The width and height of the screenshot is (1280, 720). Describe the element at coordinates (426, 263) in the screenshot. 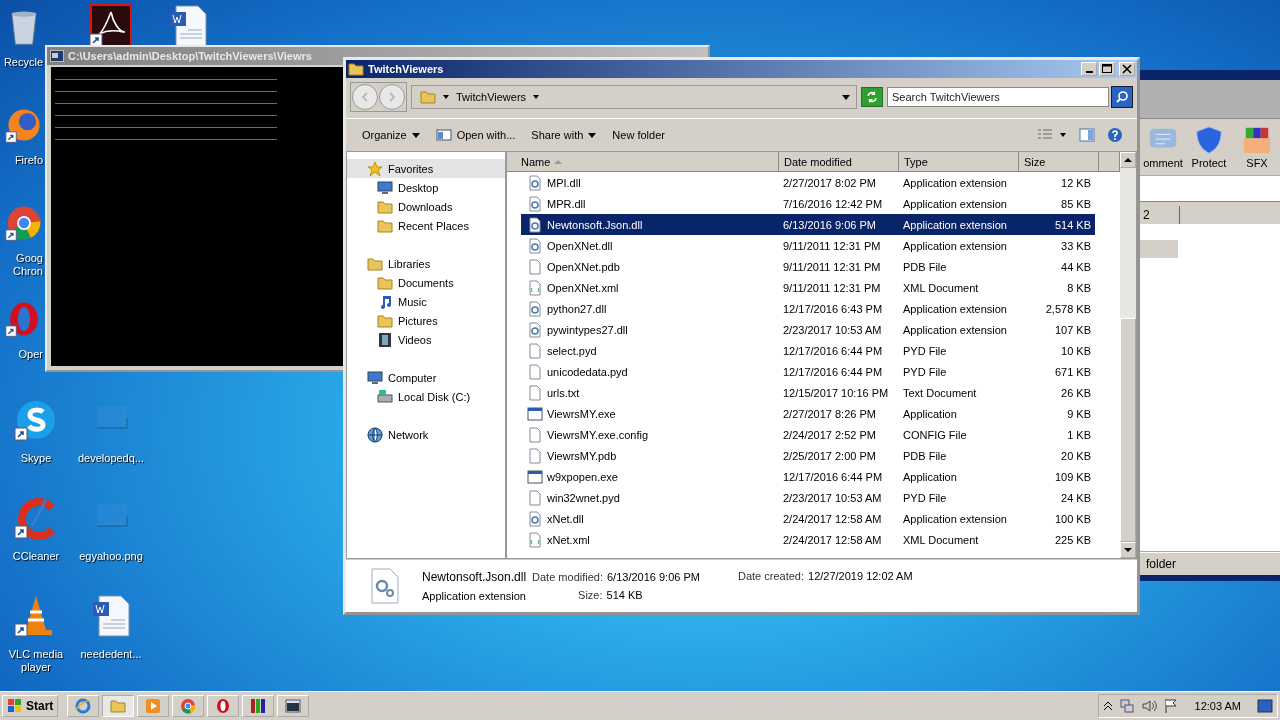

I see `sidebar-item: Libraries` at that location.